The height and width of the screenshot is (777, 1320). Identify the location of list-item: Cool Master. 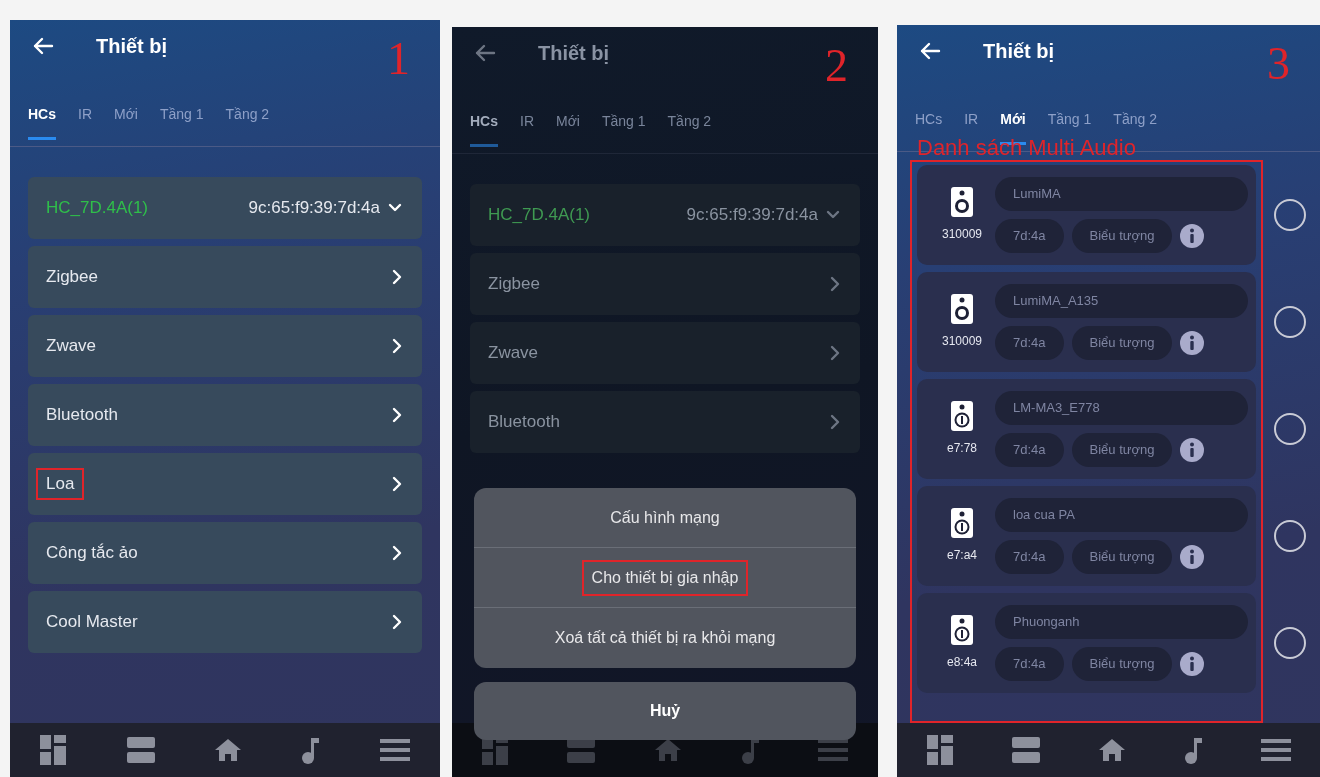
(225, 622).